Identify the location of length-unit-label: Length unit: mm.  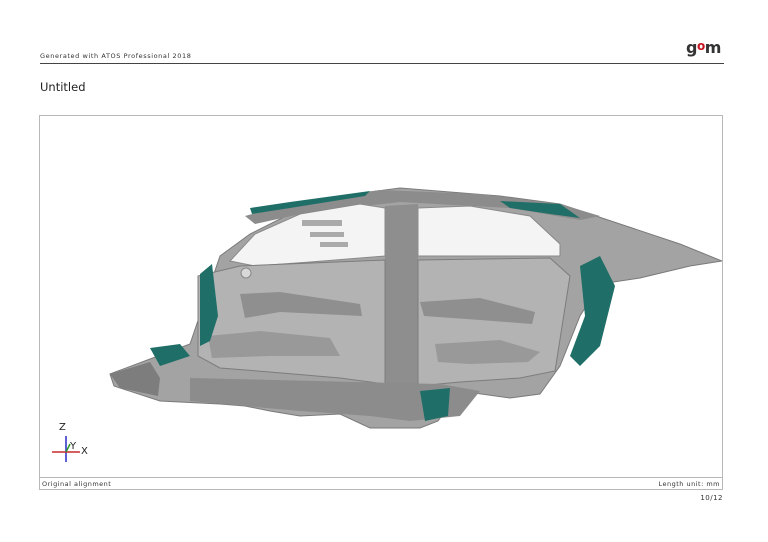
(689, 484).